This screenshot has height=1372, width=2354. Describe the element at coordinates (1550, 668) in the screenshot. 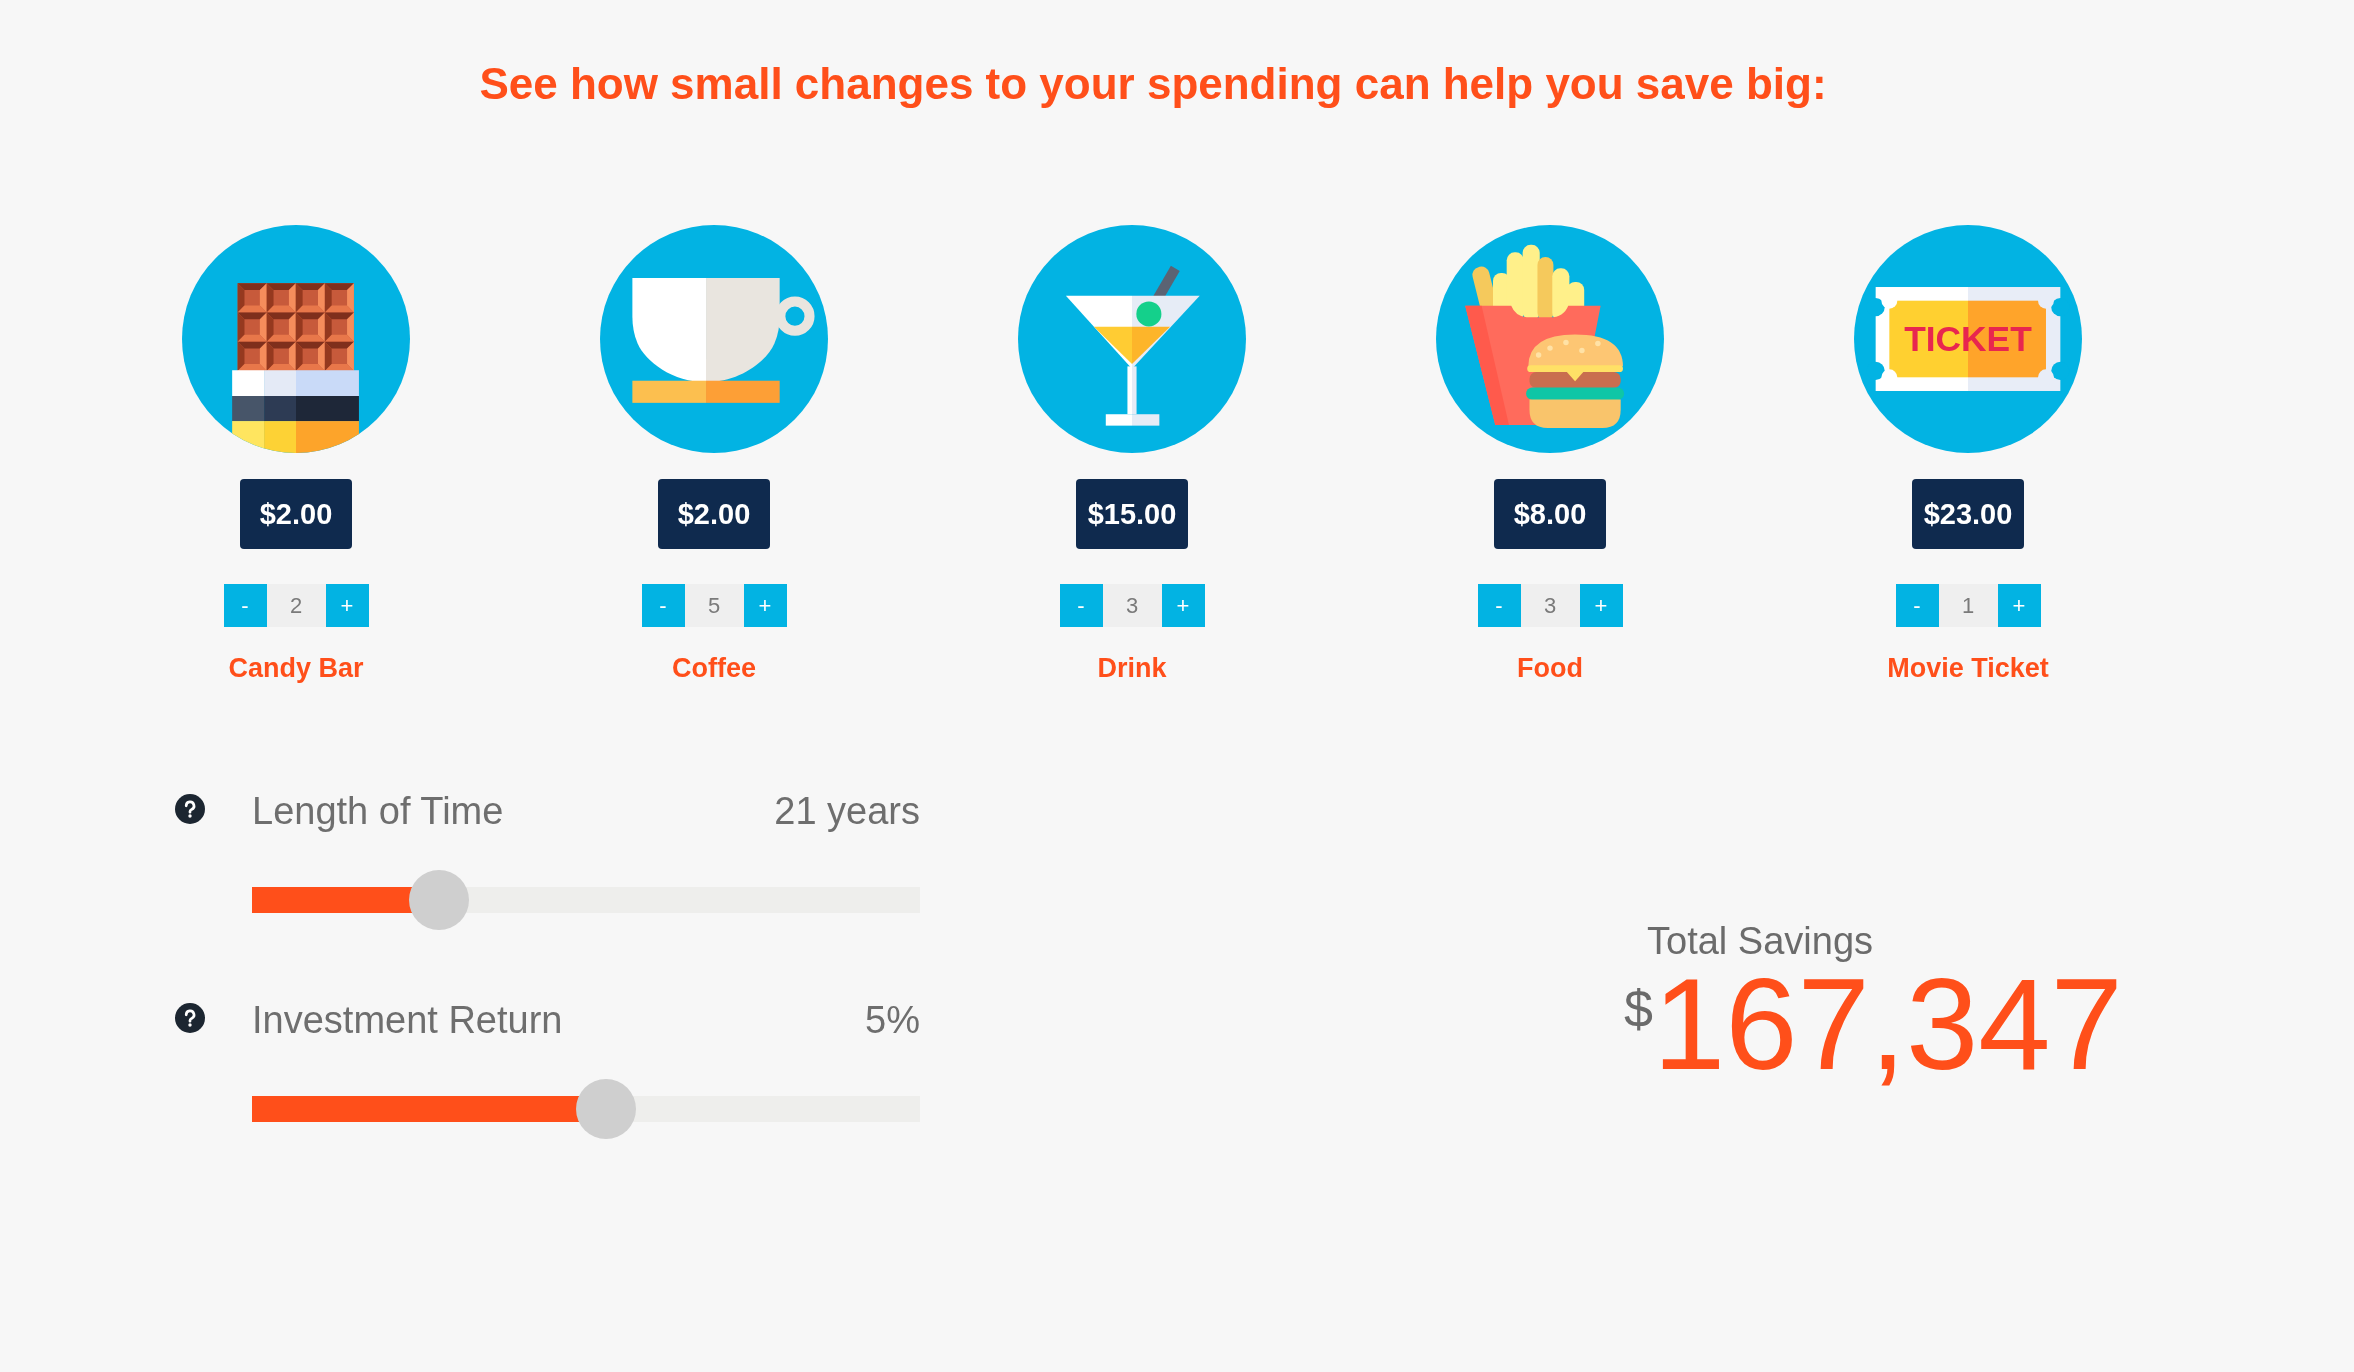

I see `item-name: Food` at that location.